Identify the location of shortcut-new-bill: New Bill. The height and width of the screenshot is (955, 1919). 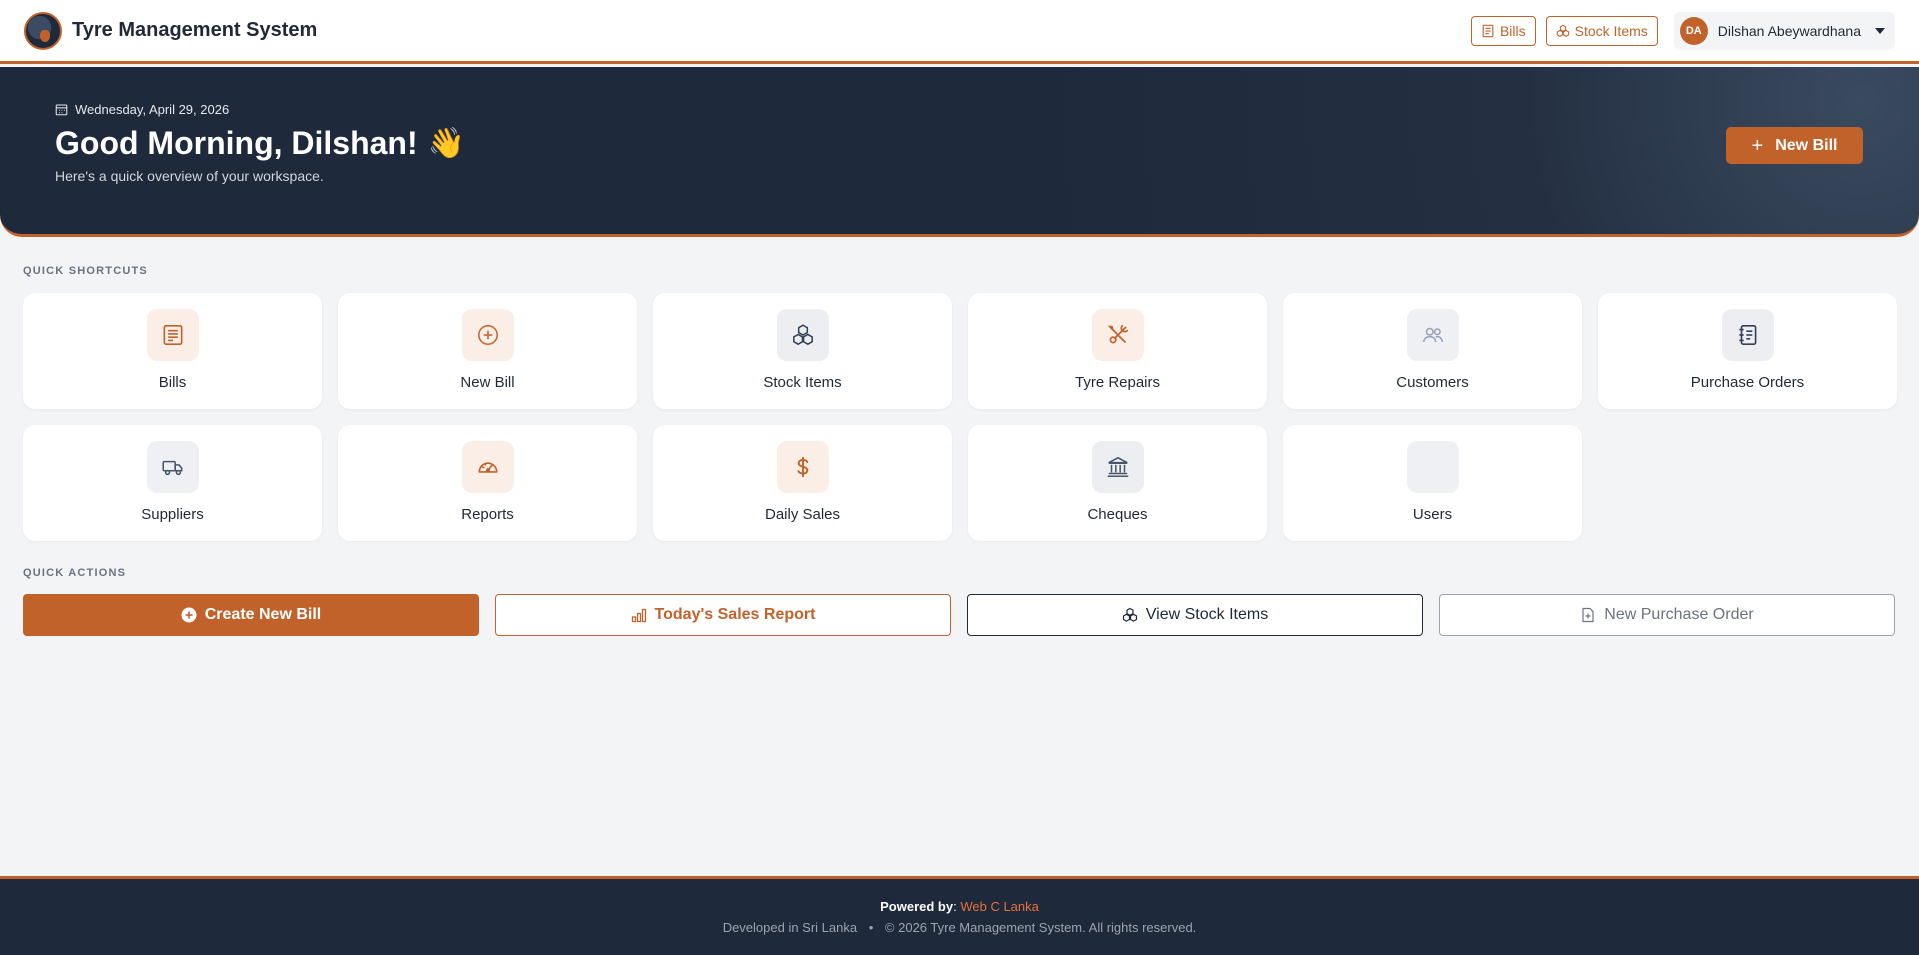
(487, 351).